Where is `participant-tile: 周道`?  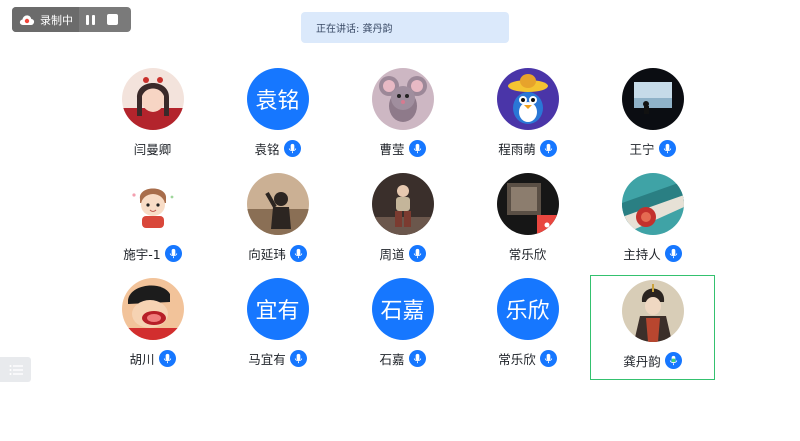
participant-tile: 周道 is located at coordinates (402, 221).